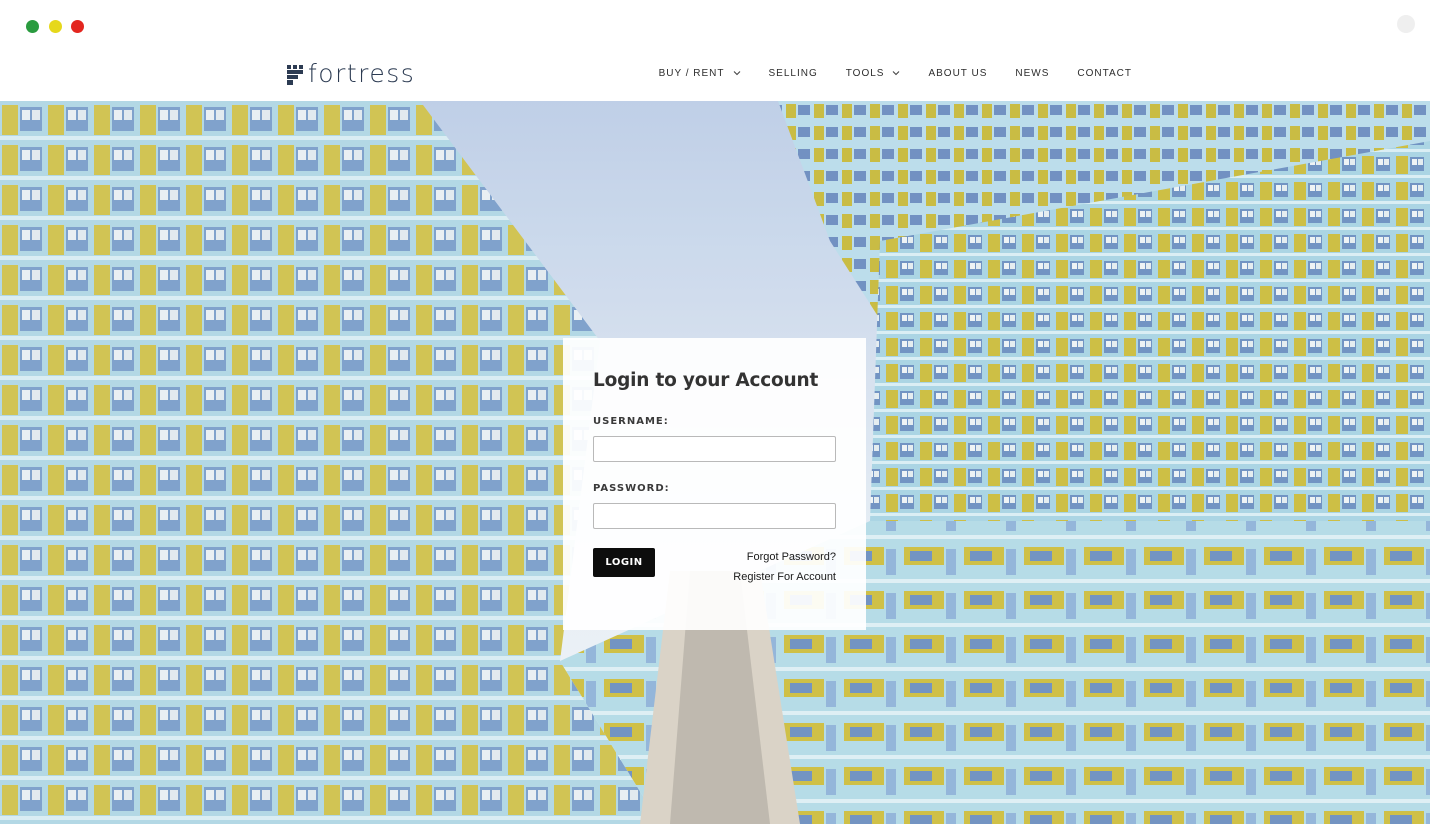  I want to click on nav-item-news: NEWS, so click(1032, 73).